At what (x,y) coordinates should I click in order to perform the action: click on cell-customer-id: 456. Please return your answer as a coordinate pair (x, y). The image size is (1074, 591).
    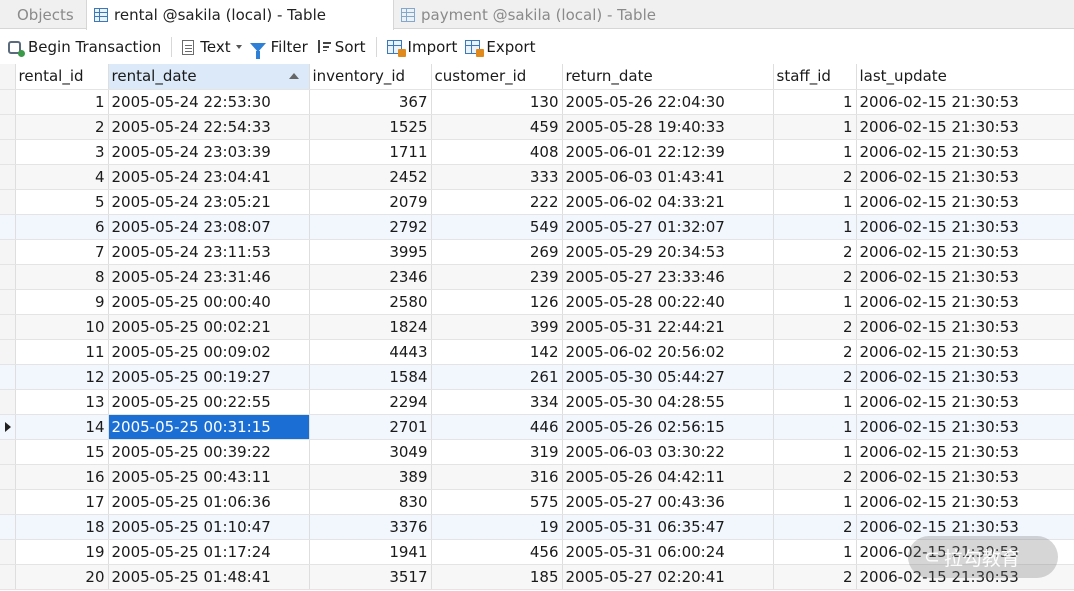
    Looking at the image, I should click on (497, 552).